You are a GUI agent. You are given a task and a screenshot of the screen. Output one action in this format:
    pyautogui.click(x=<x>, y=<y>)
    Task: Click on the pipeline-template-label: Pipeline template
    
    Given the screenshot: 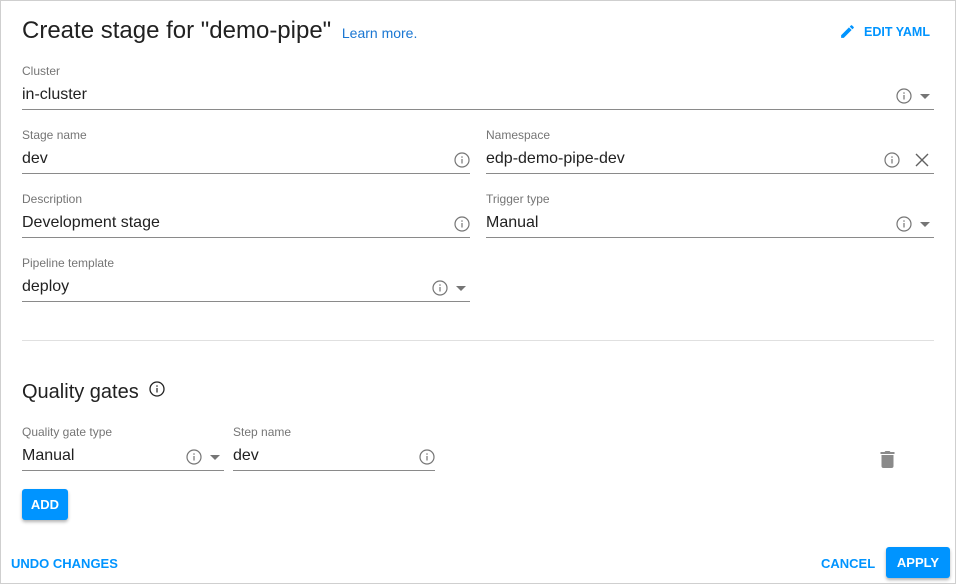 What is the action you would take?
    pyautogui.click(x=68, y=263)
    